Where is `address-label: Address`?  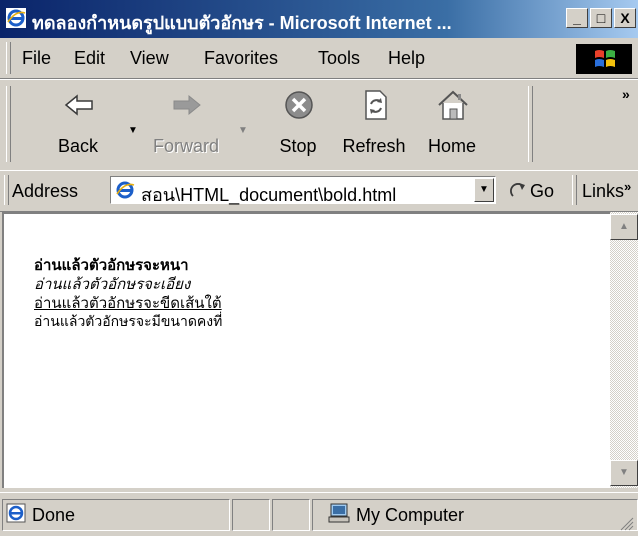
address-label: Address is located at coordinates (45, 191).